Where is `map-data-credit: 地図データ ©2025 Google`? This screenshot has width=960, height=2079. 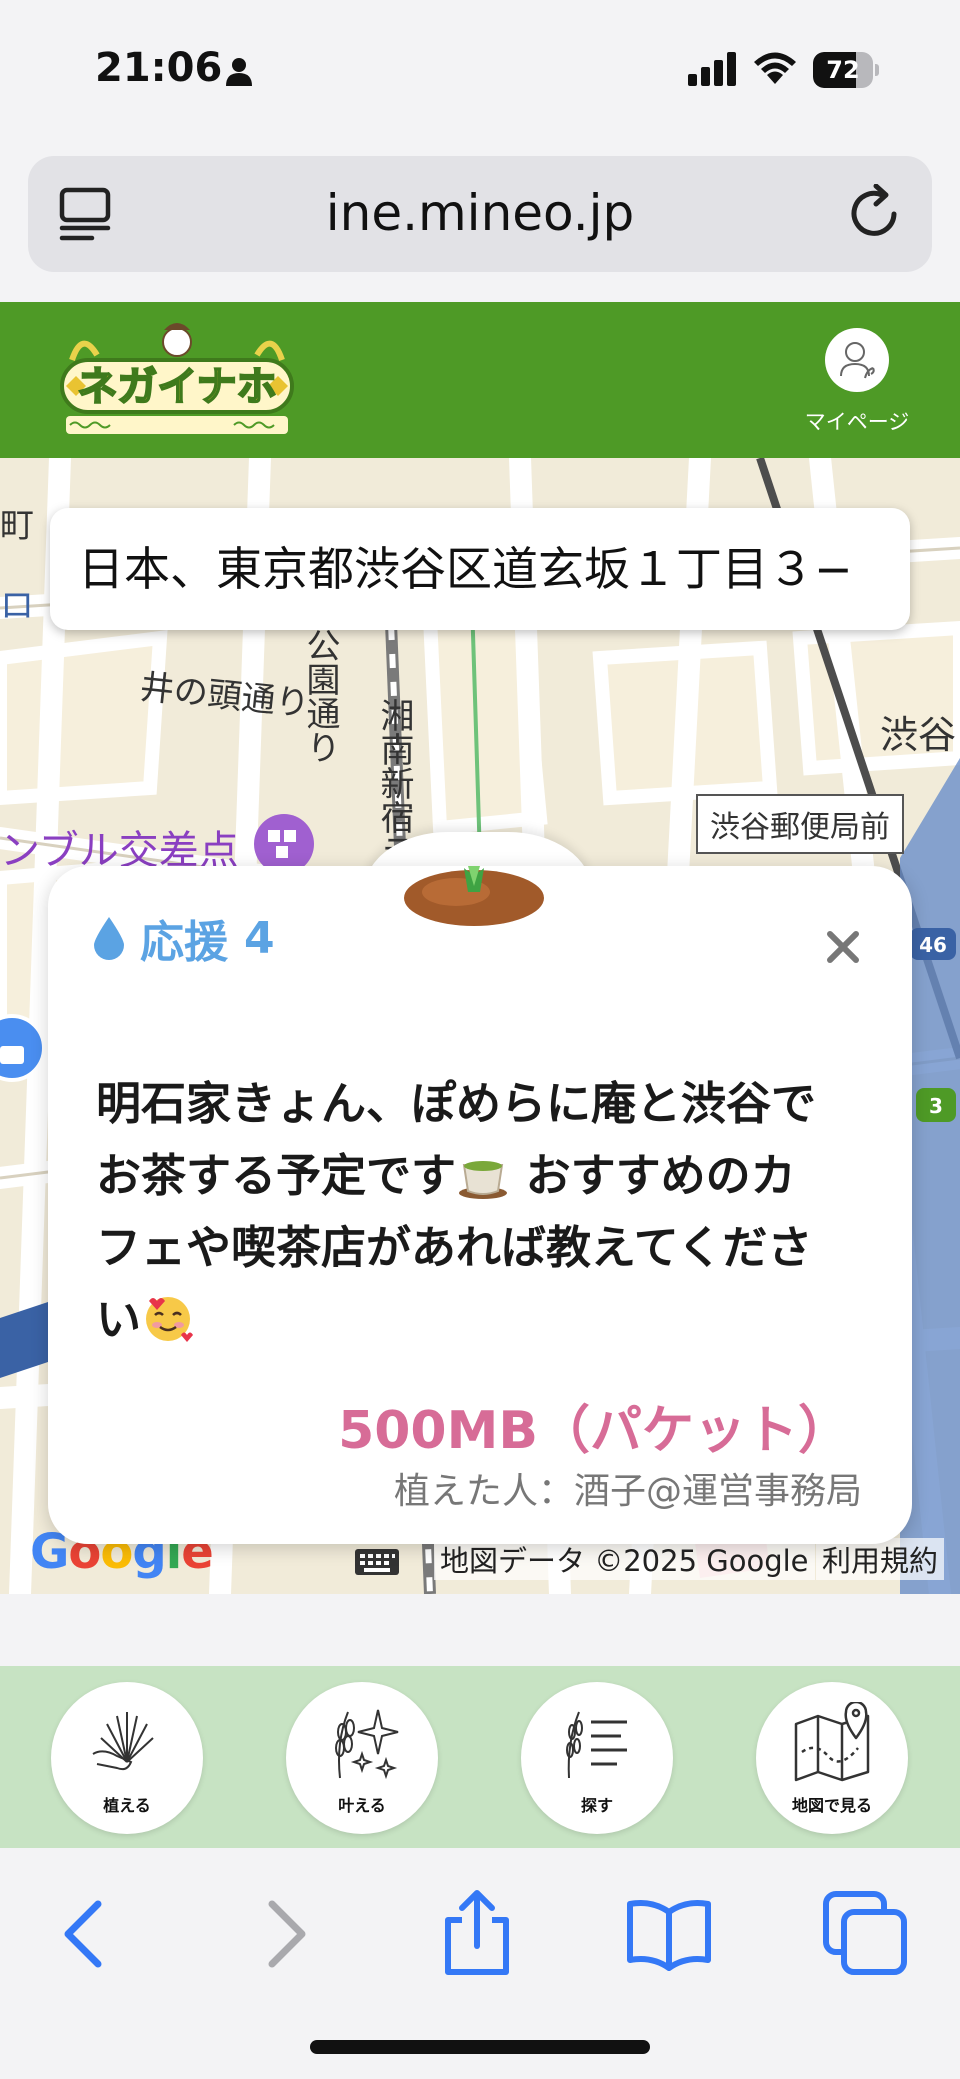
map-data-credit: 地図データ ©2025 Google is located at coordinates (624, 1559).